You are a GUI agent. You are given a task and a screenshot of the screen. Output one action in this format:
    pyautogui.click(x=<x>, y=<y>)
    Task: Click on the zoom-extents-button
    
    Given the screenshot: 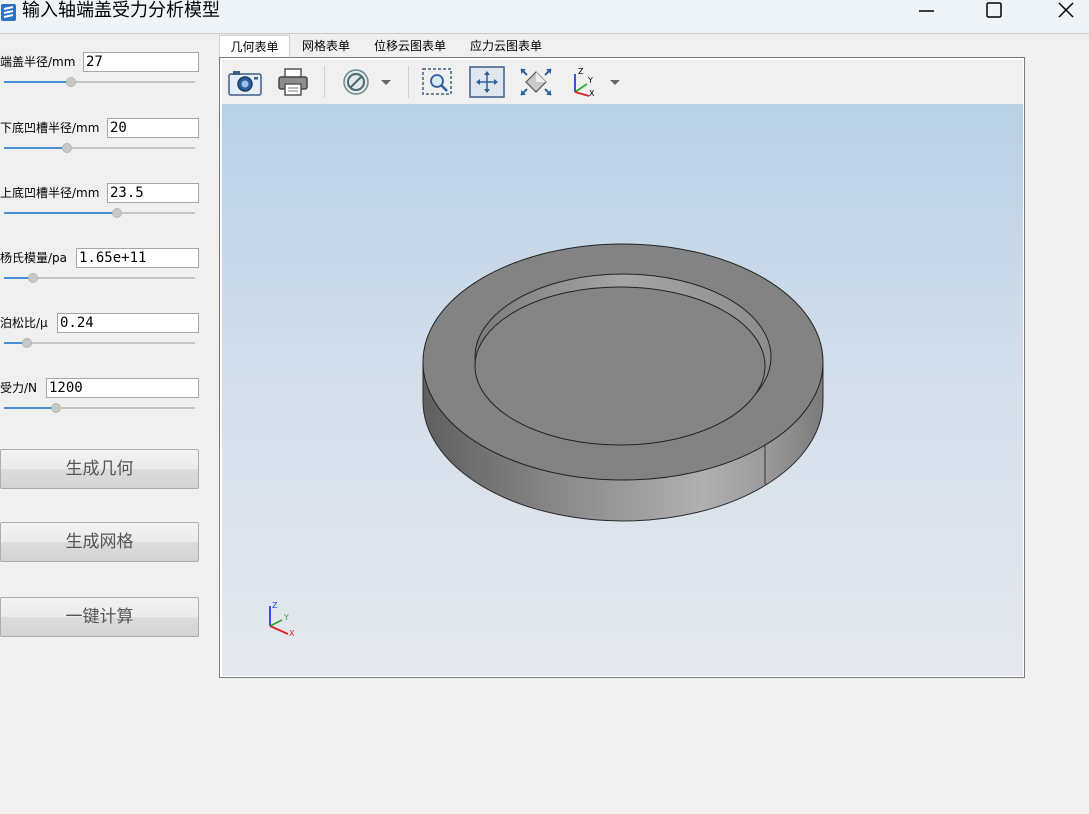 What is the action you would take?
    pyautogui.click(x=536, y=82)
    